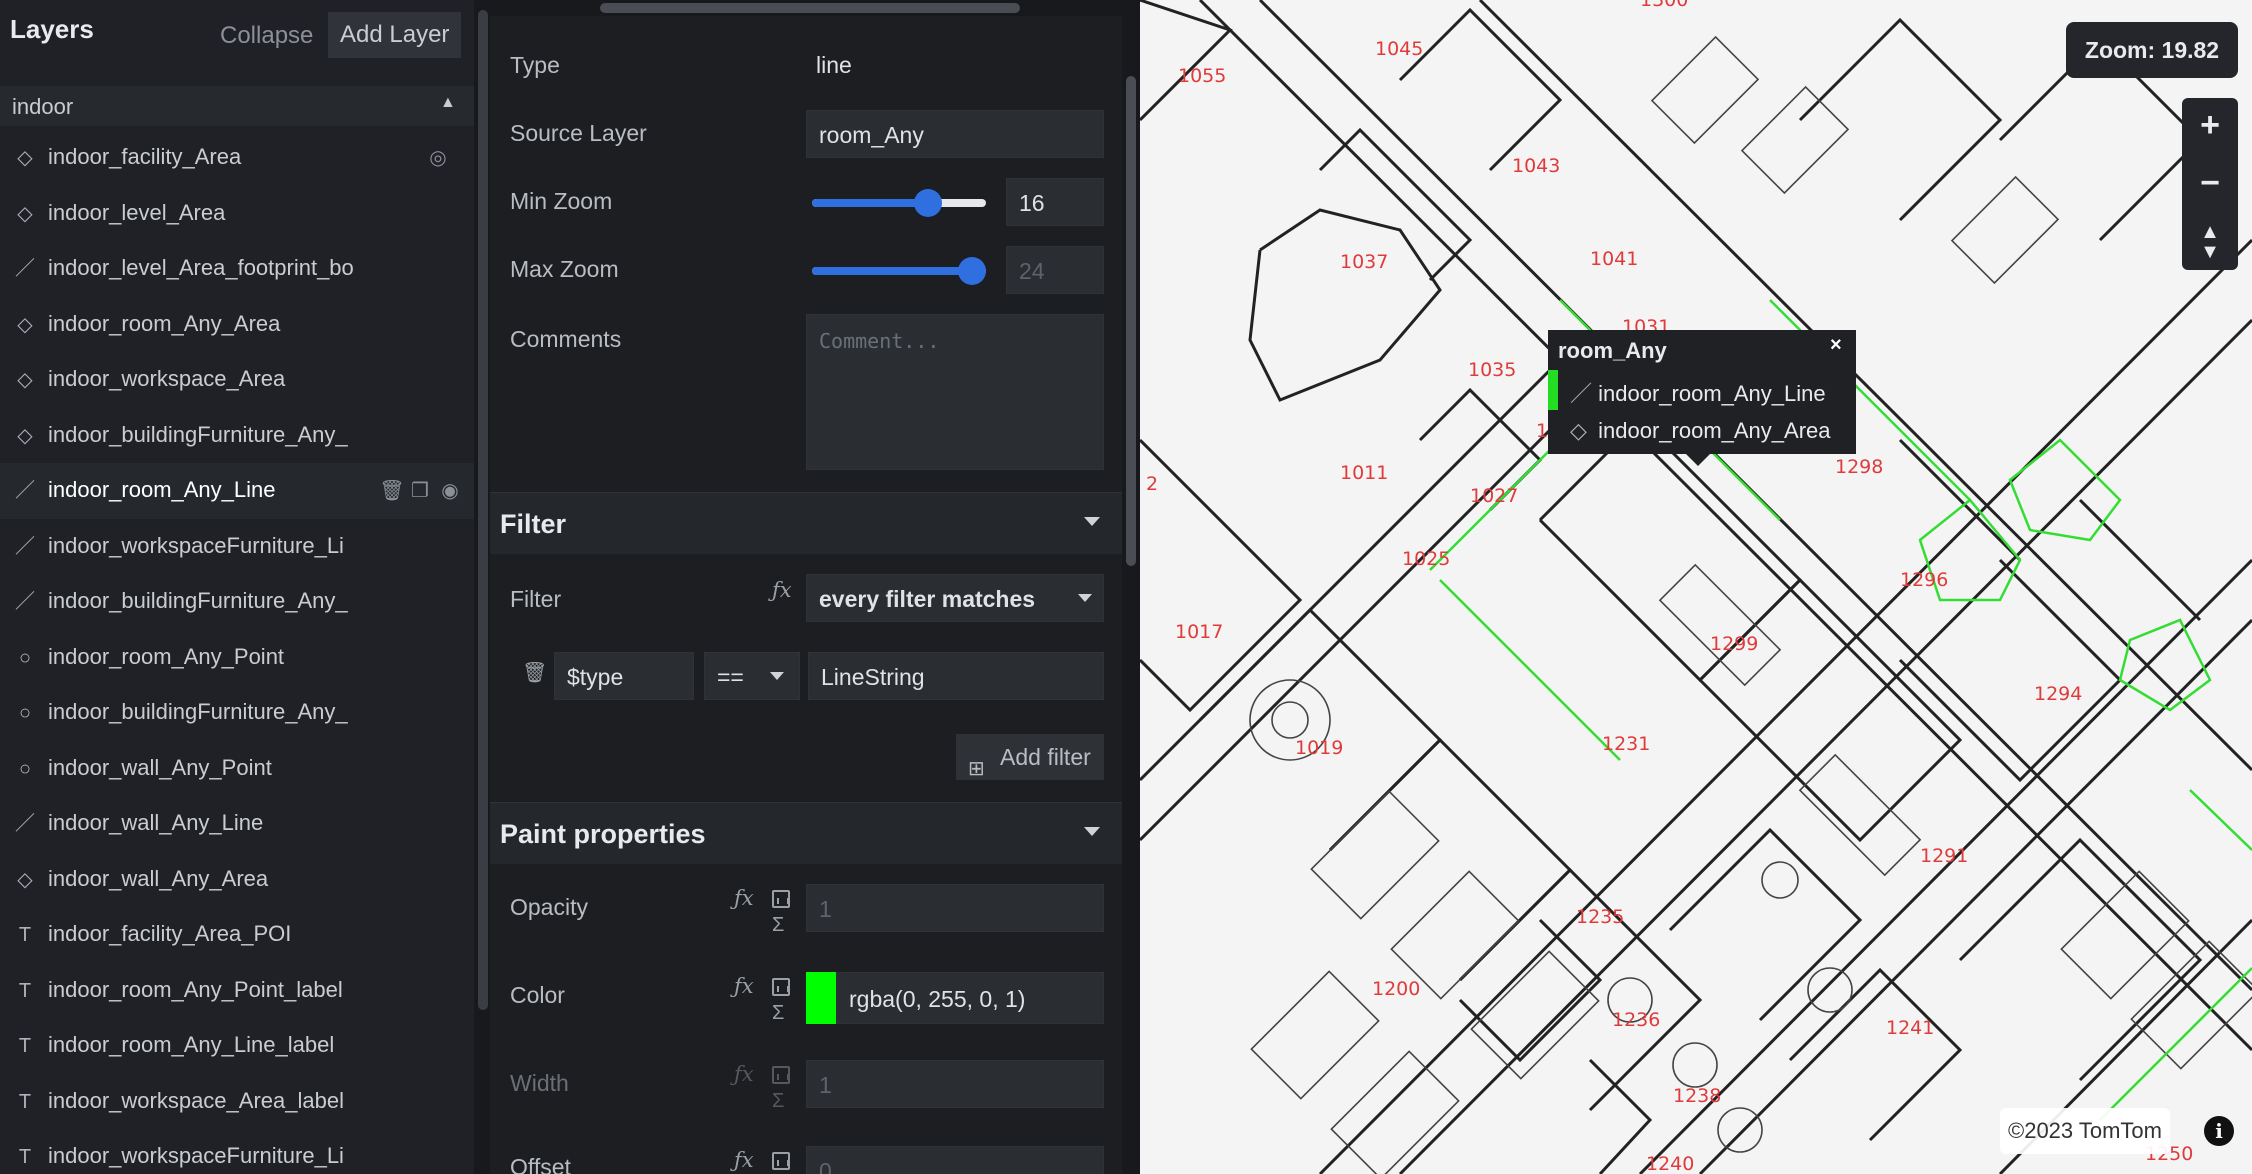 This screenshot has width=2252, height=1174. Describe the element at coordinates (237, 436) in the screenshot. I see `layer-item: ◇ indoor_buildingFurniture_Any_` at that location.